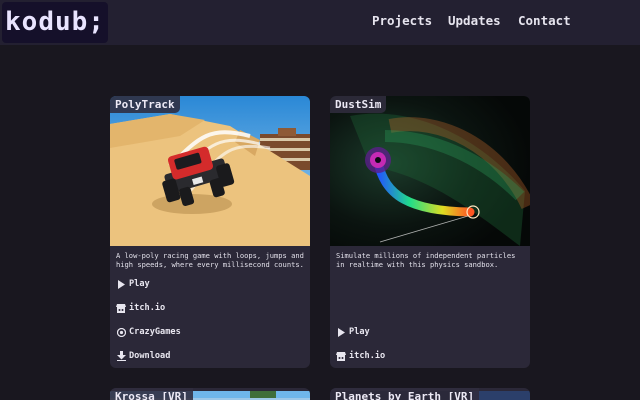 The image size is (640, 400). What do you see at coordinates (358, 104) in the screenshot?
I see `card-title: DustSim` at bounding box center [358, 104].